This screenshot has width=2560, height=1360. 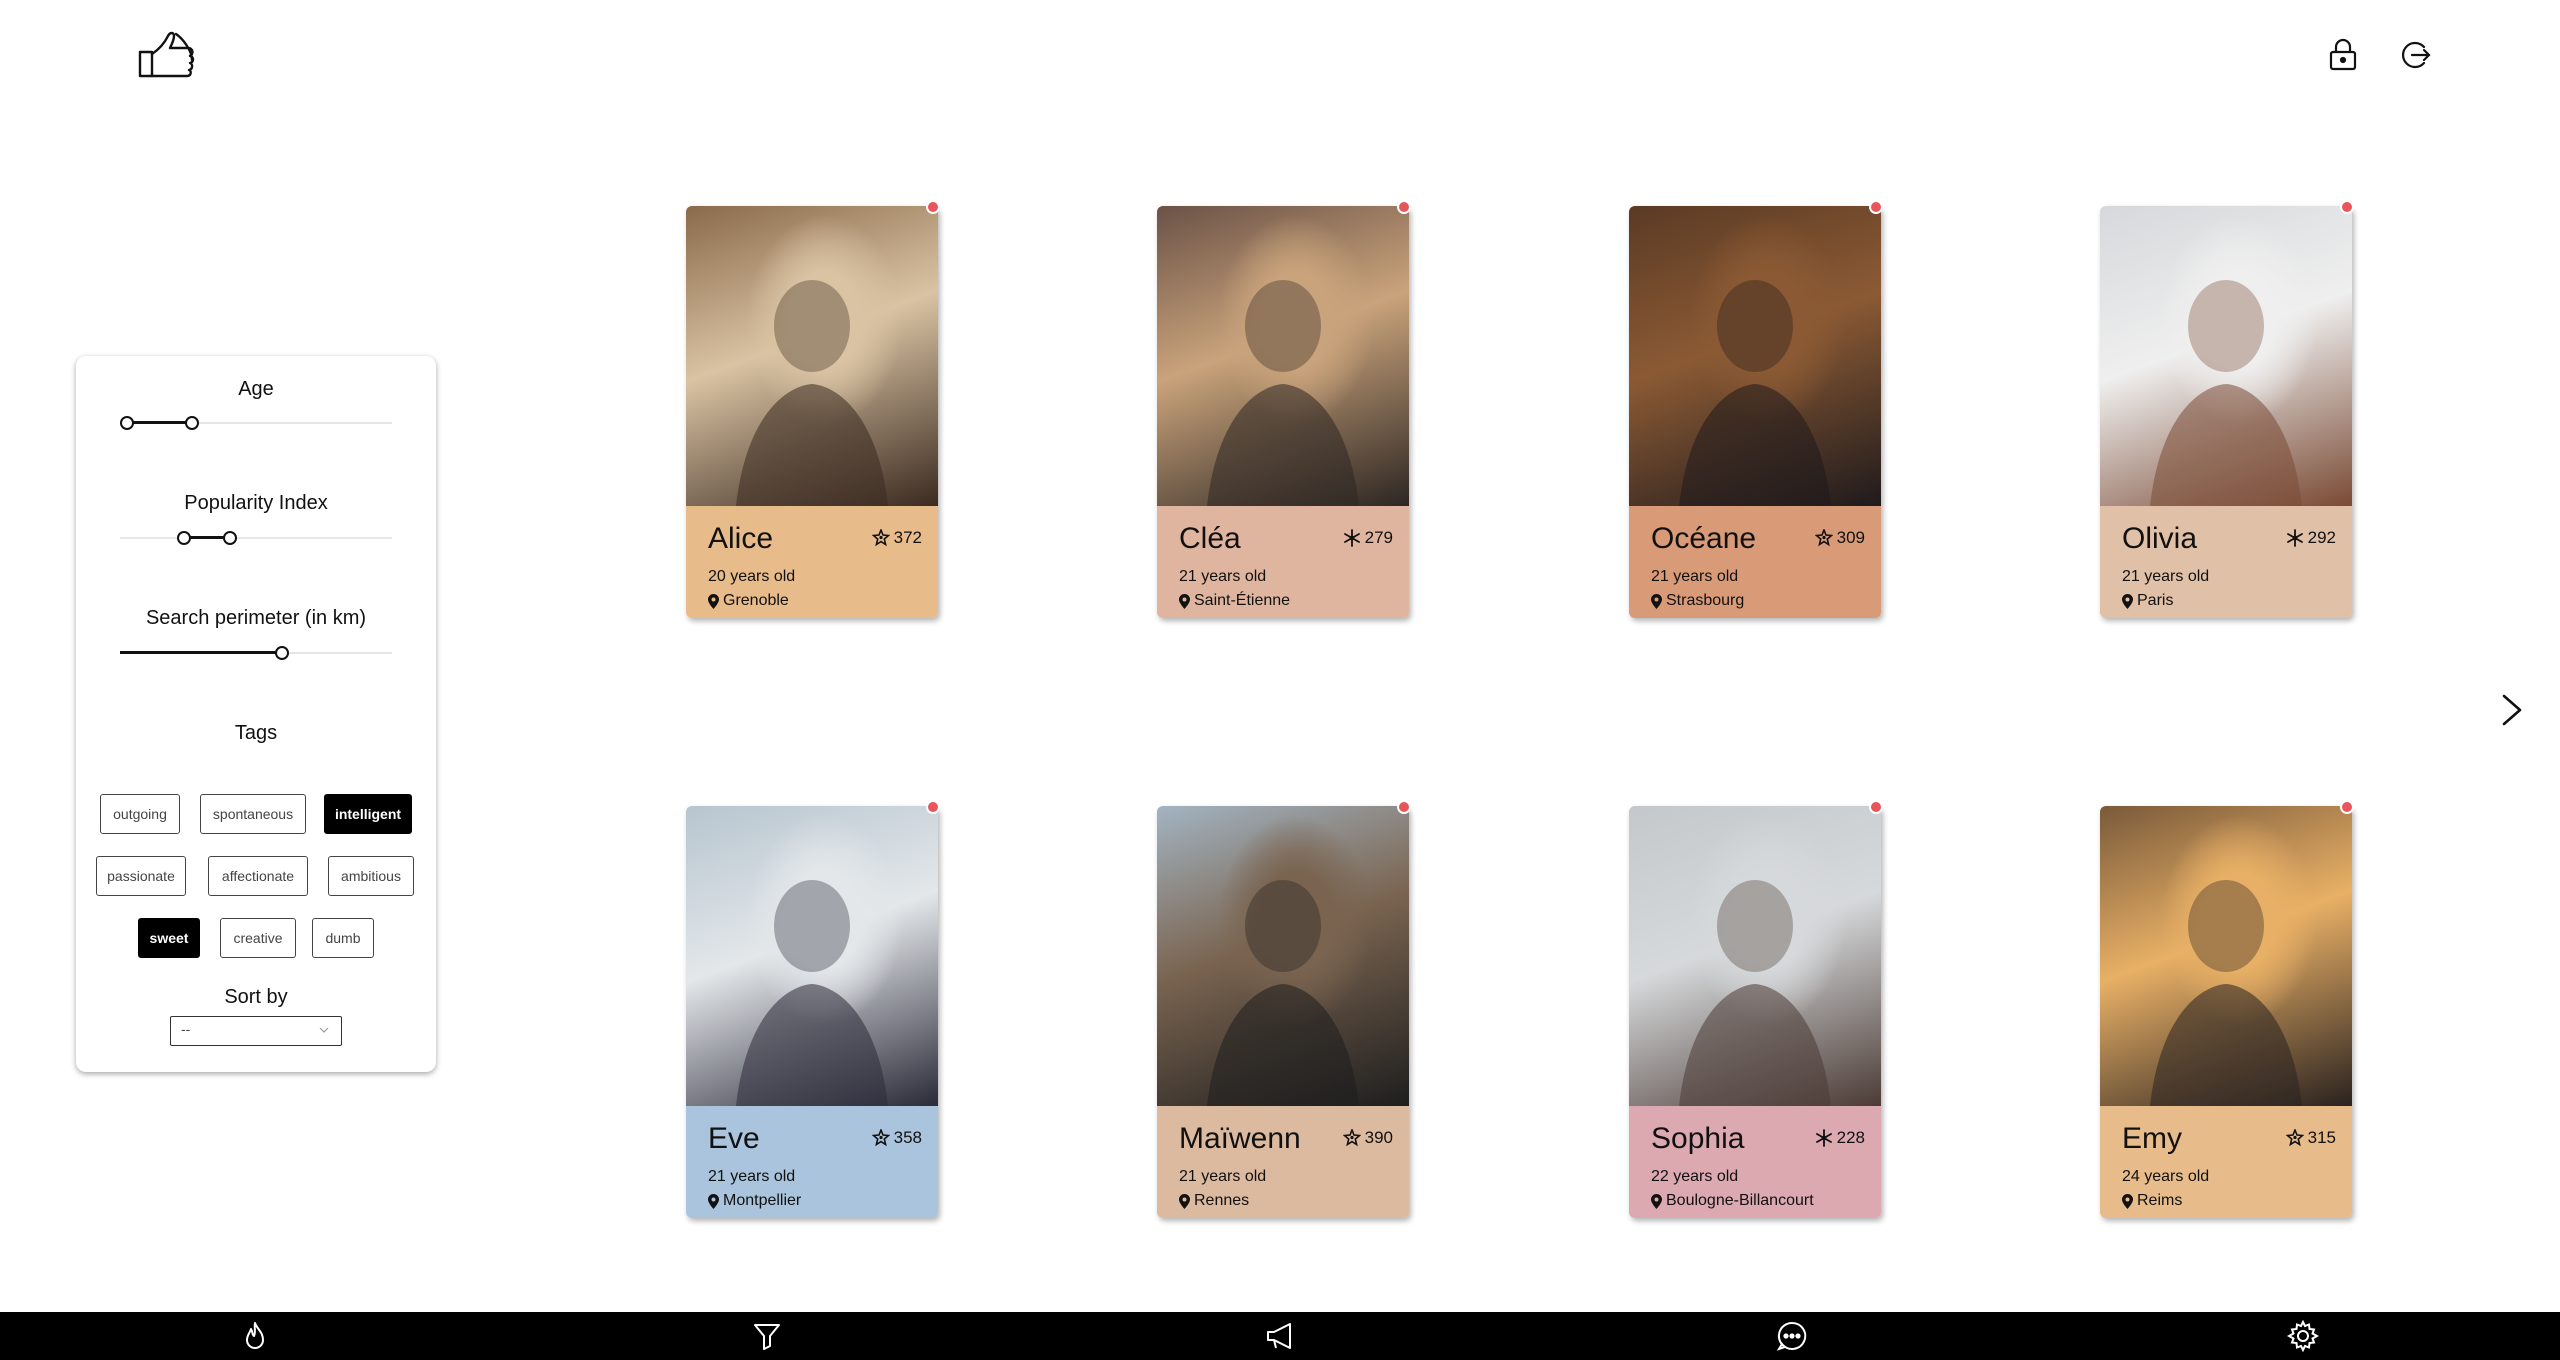 What do you see at coordinates (2152, 1138) in the screenshot?
I see `profile-name: Emy` at bounding box center [2152, 1138].